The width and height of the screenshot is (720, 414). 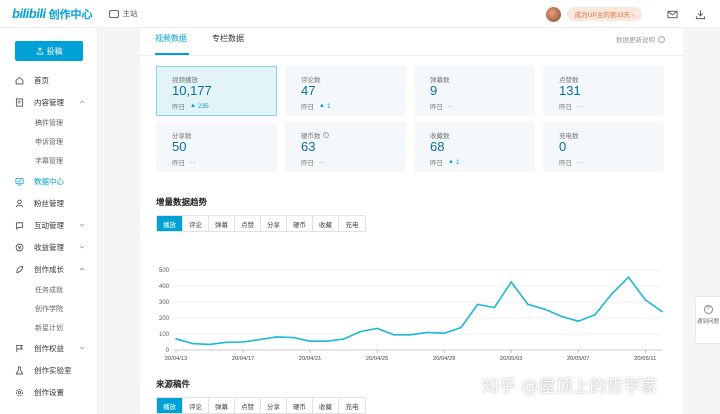 What do you see at coordinates (352, 223) in the screenshot?
I see `metric-tab-charge: 充电` at bounding box center [352, 223].